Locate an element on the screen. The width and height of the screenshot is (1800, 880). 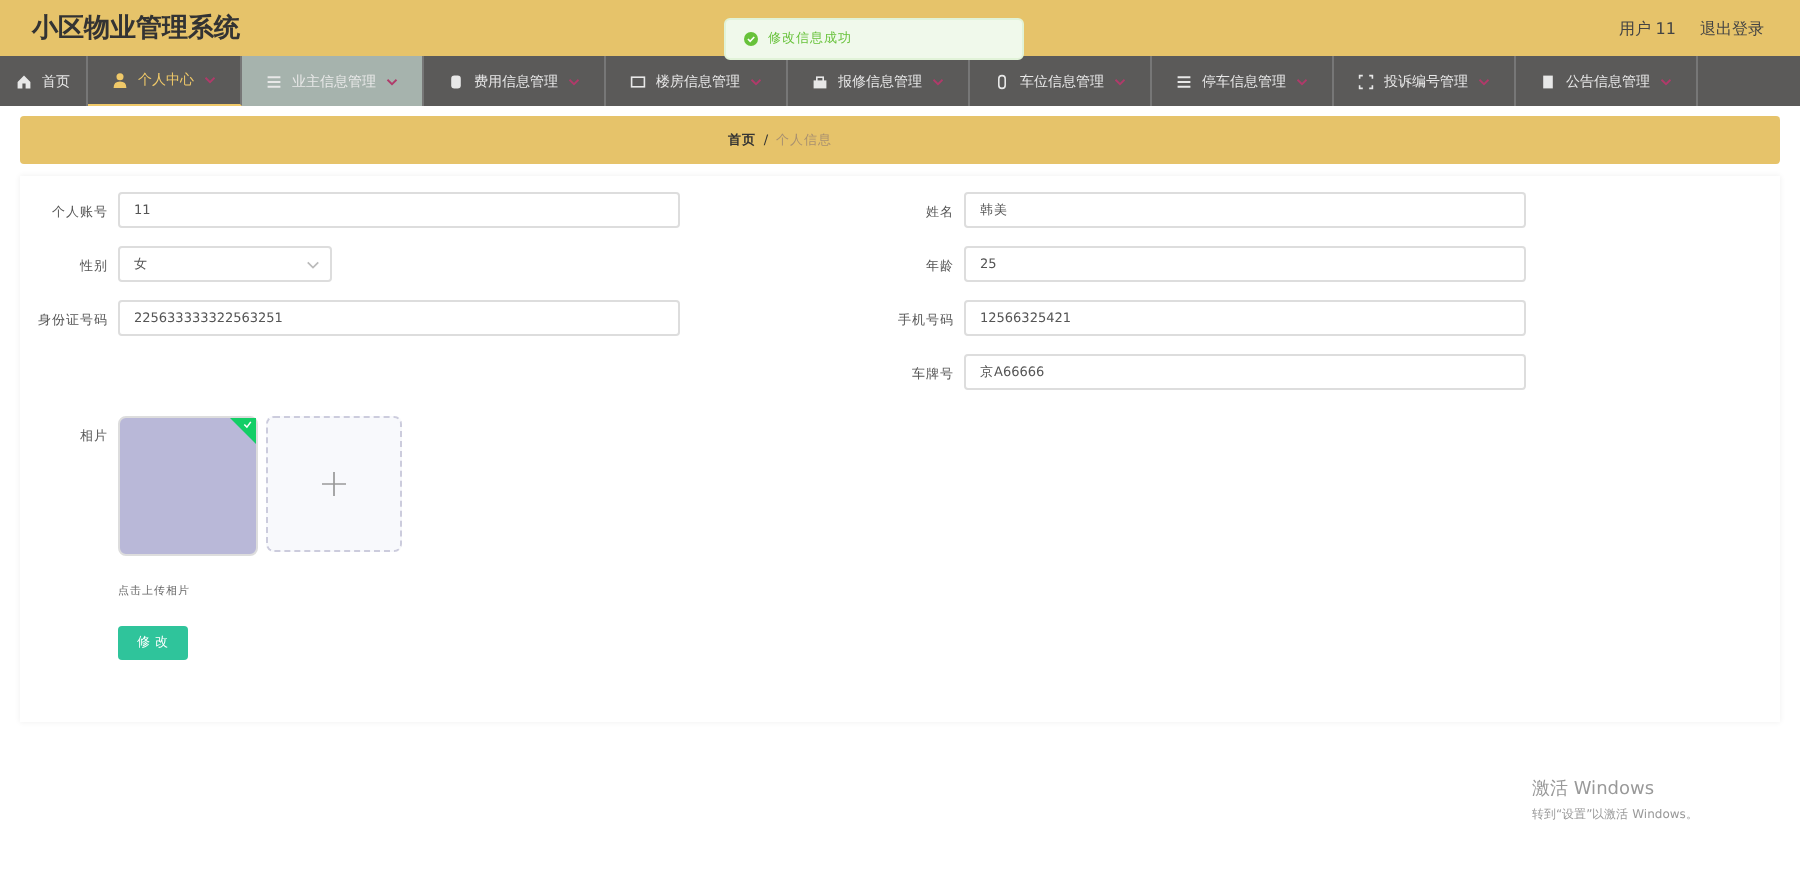
toolbox-icon is located at coordinates (820, 81).